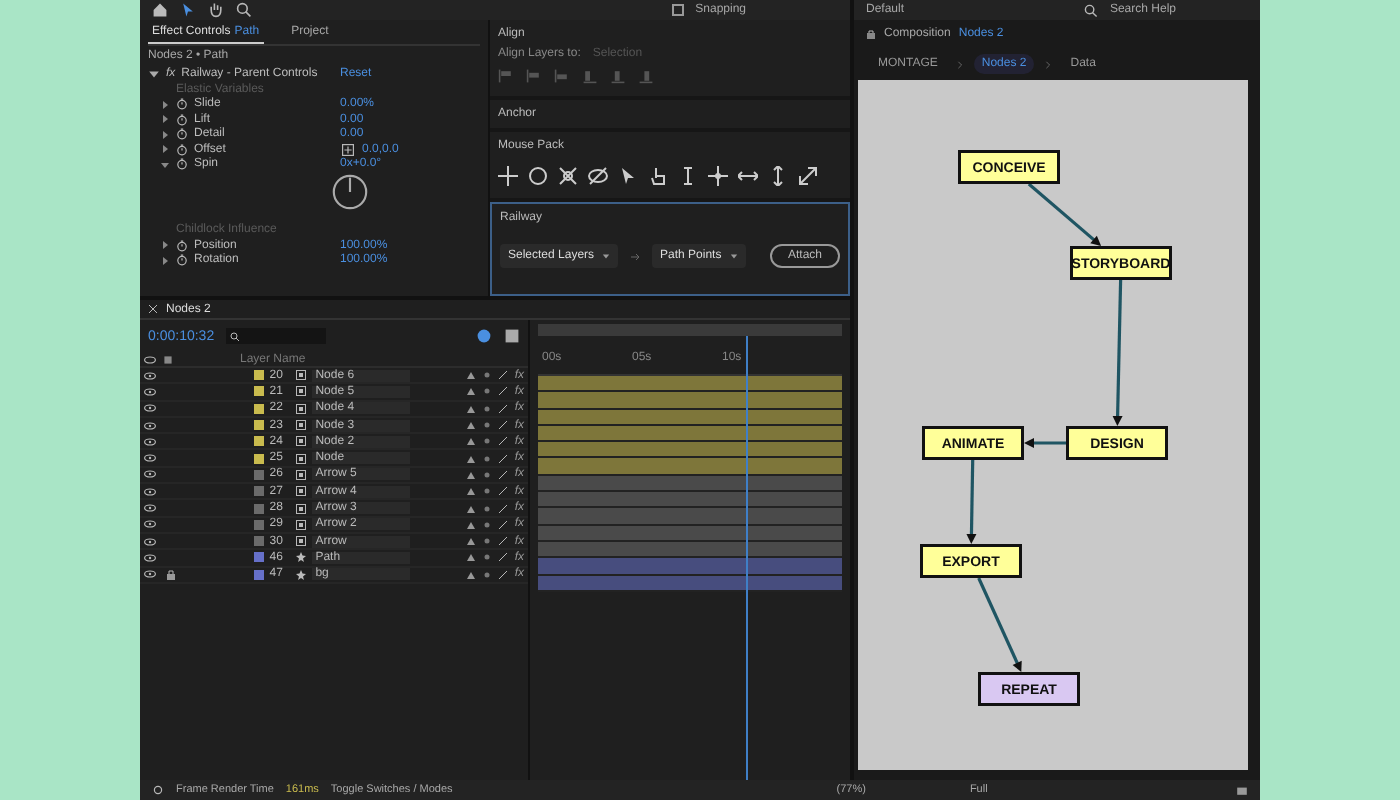 This screenshot has width=1400, height=800. Describe the element at coordinates (748, 176) in the screenshot. I see `horizontal-arrows-icon` at that location.